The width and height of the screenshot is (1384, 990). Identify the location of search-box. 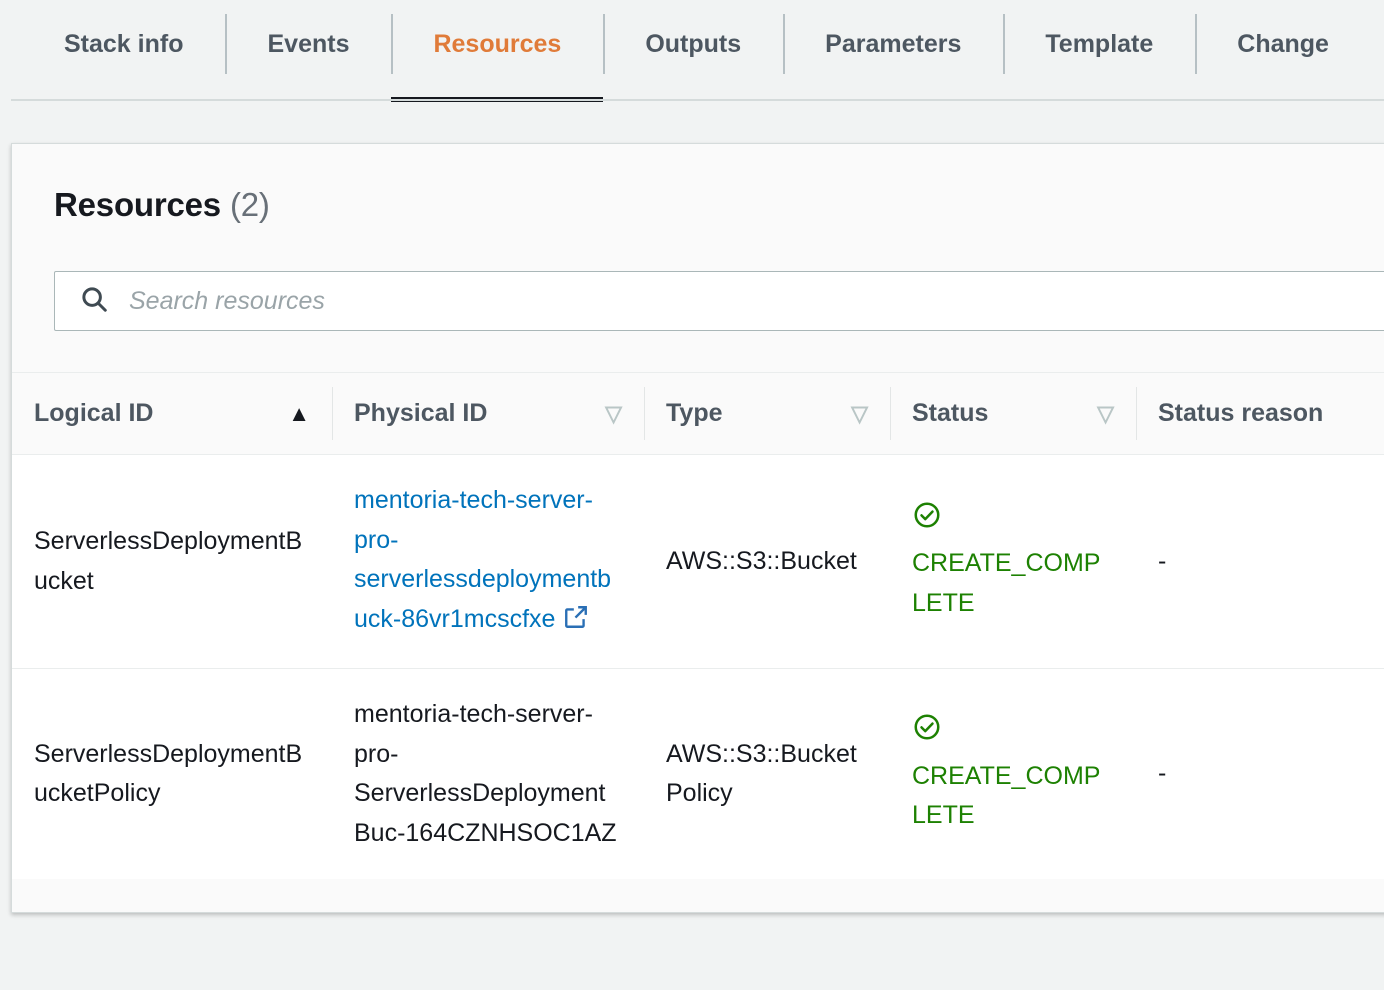
(719, 301).